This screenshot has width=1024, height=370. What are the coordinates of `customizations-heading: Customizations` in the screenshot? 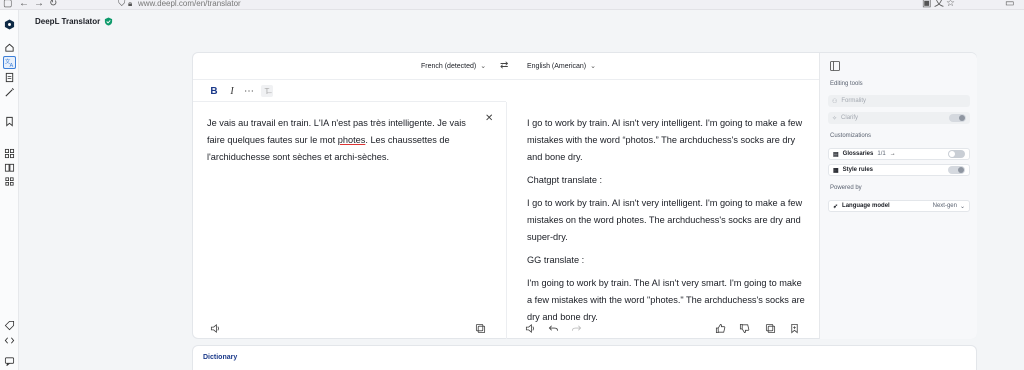 It's located at (851, 136).